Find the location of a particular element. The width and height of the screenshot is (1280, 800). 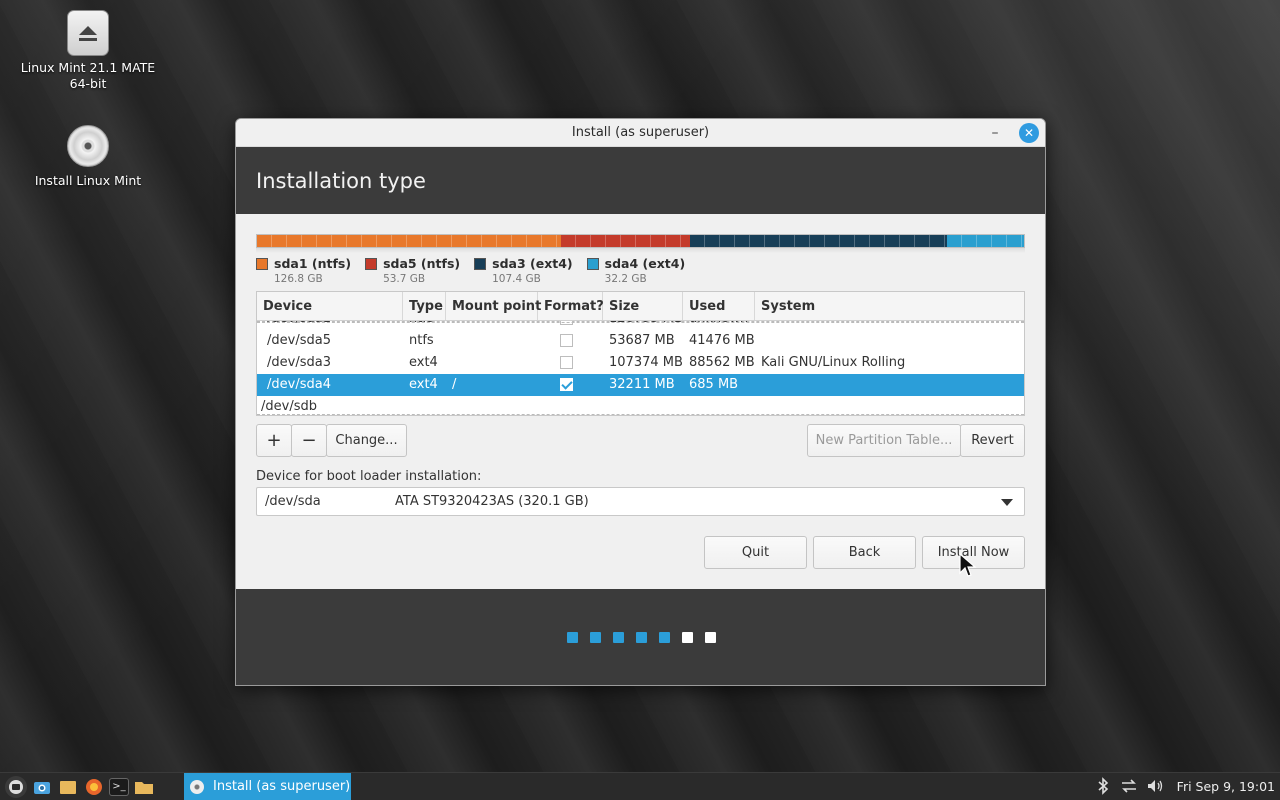

folder-icon is located at coordinates (144, 787).